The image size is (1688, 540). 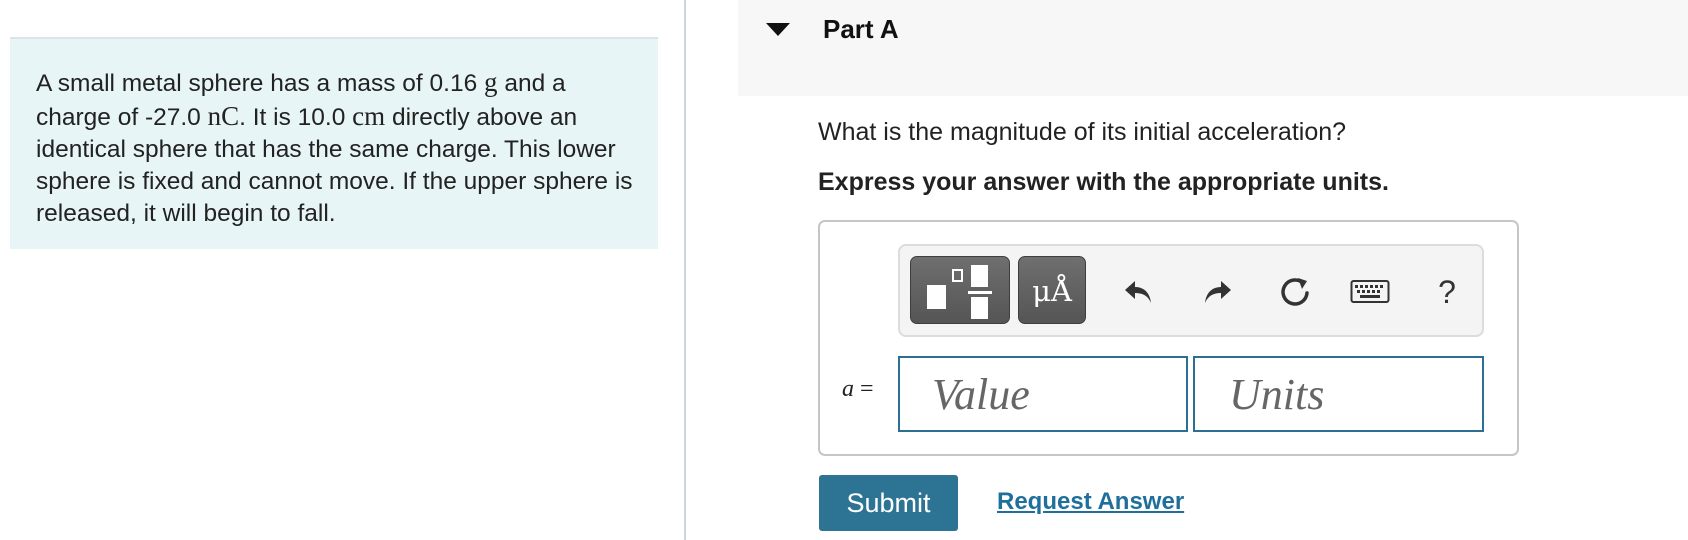 I want to click on value-placeholder: Value, so click(x=981, y=394).